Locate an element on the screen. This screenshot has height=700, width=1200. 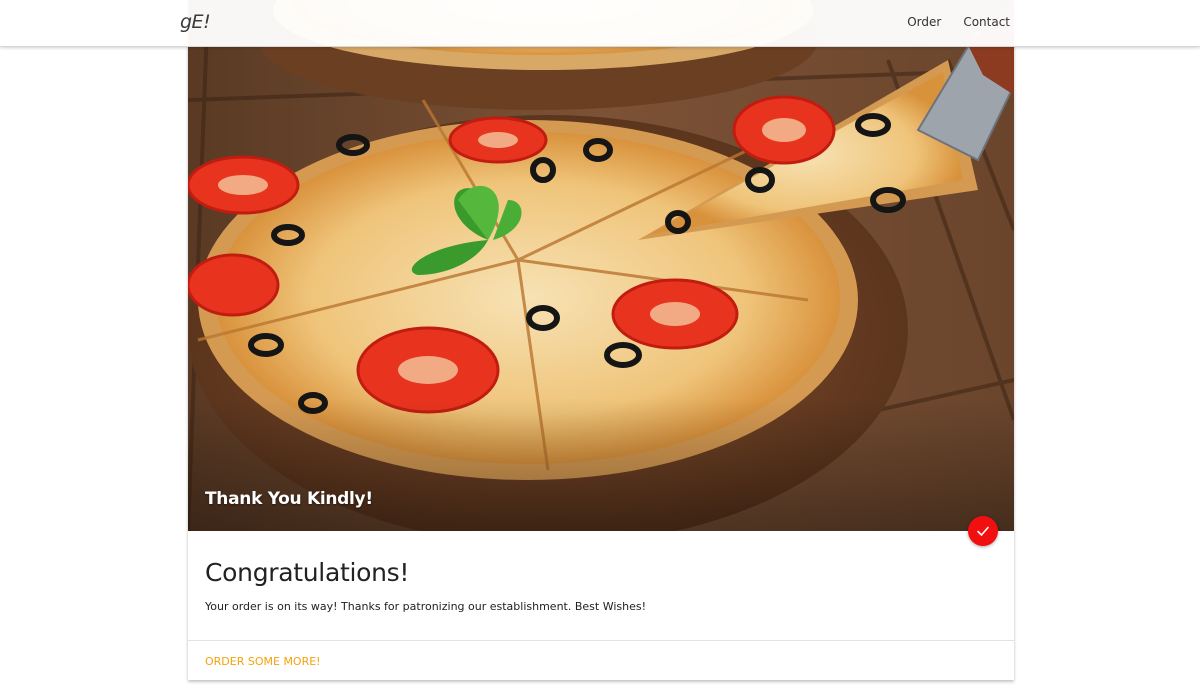
confirm-check-button is located at coordinates (983, 531).